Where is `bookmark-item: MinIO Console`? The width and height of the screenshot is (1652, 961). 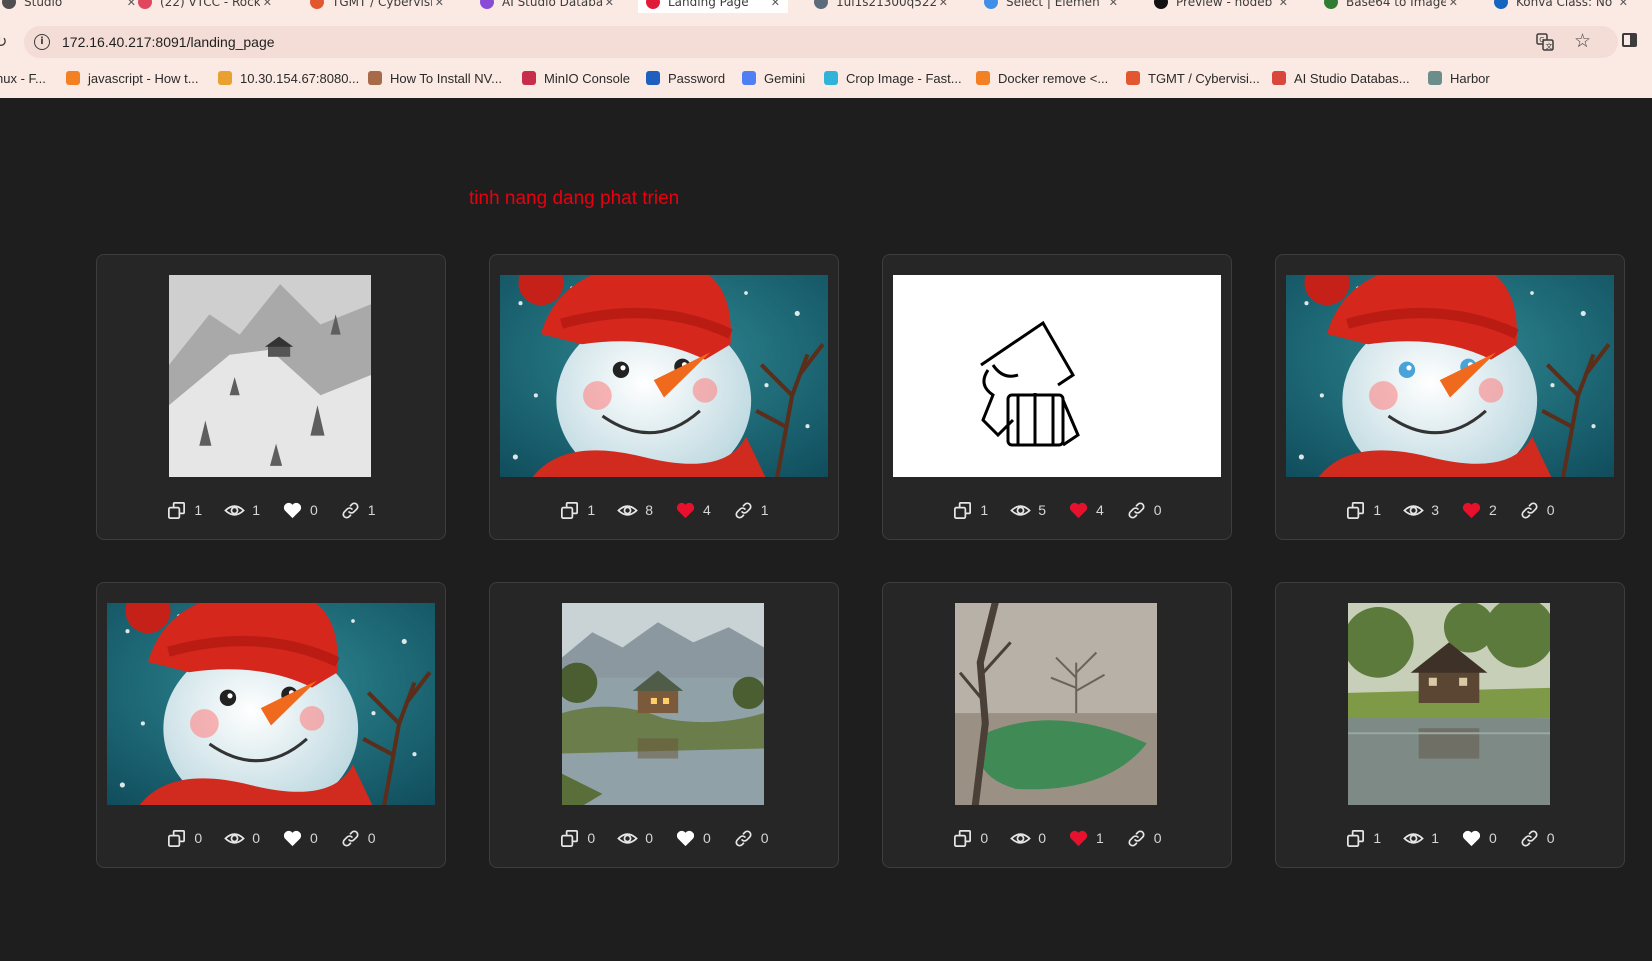 bookmark-item: MinIO Console is located at coordinates (576, 78).